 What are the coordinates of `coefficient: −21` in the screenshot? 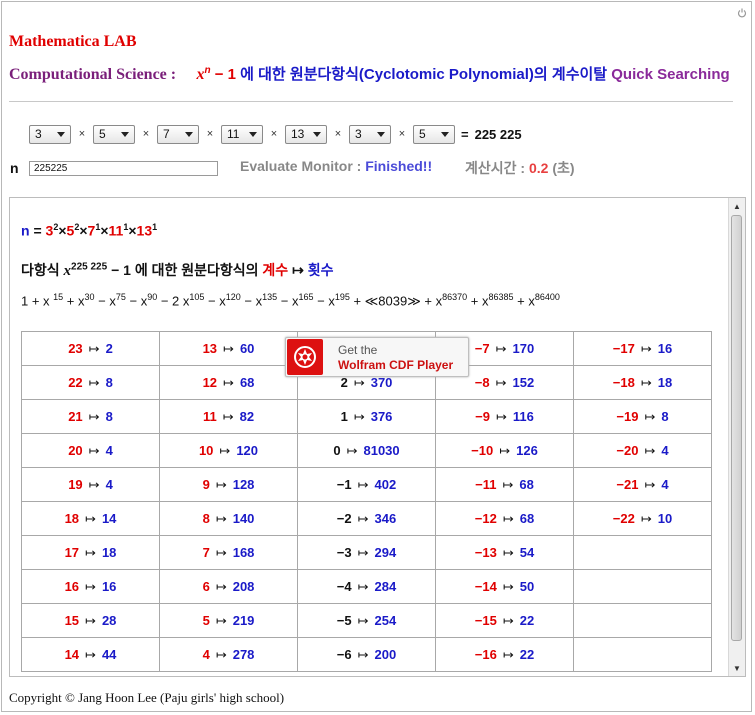 It's located at (627, 484).